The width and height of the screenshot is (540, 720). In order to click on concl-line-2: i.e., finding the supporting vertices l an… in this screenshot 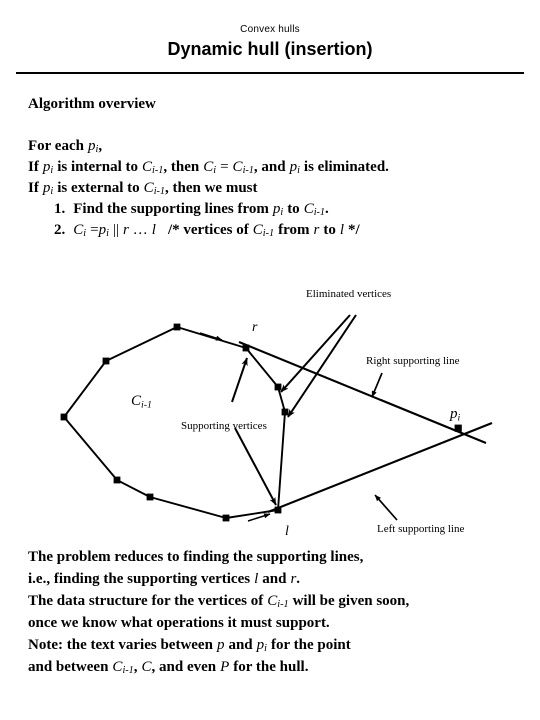, I will do `click(164, 579)`.